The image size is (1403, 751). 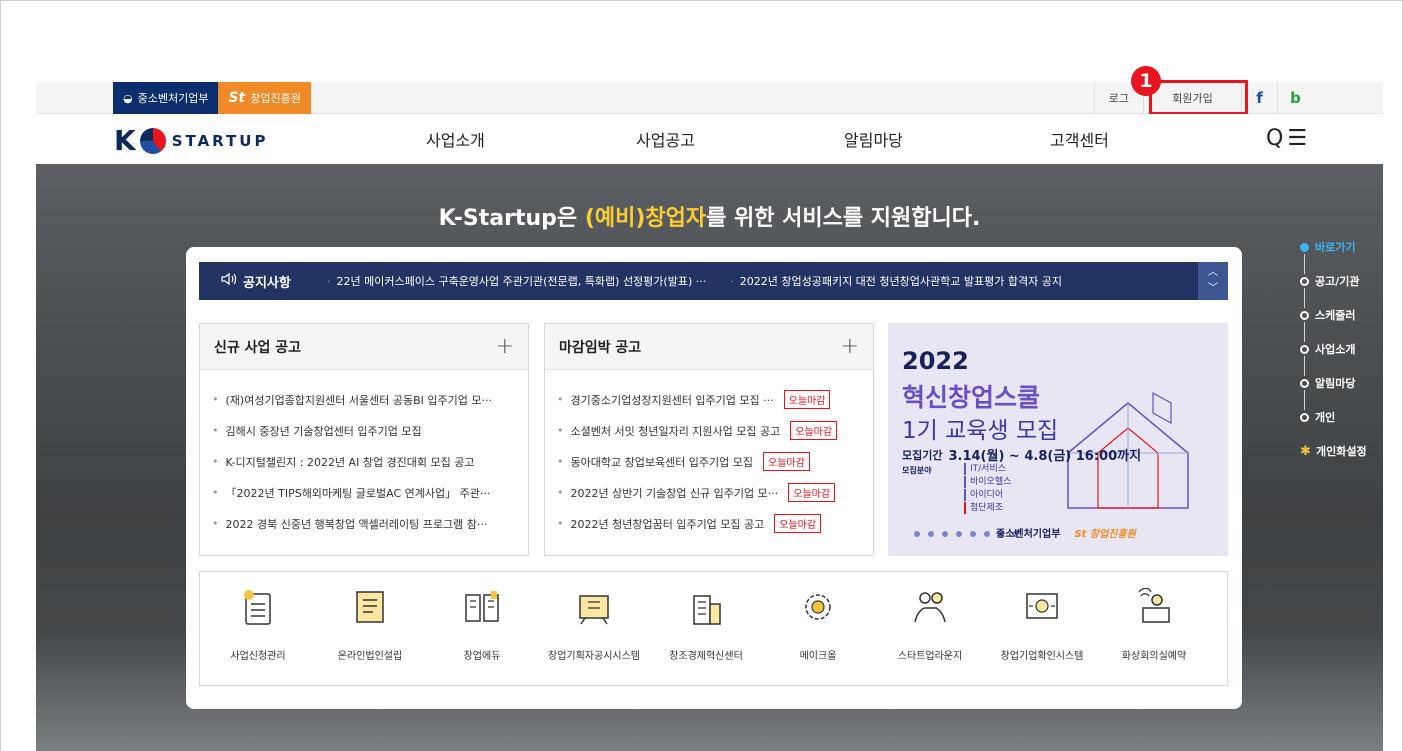 What do you see at coordinates (267, 283) in the screenshot?
I see `notice-label-text: 공지사항` at bounding box center [267, 283].